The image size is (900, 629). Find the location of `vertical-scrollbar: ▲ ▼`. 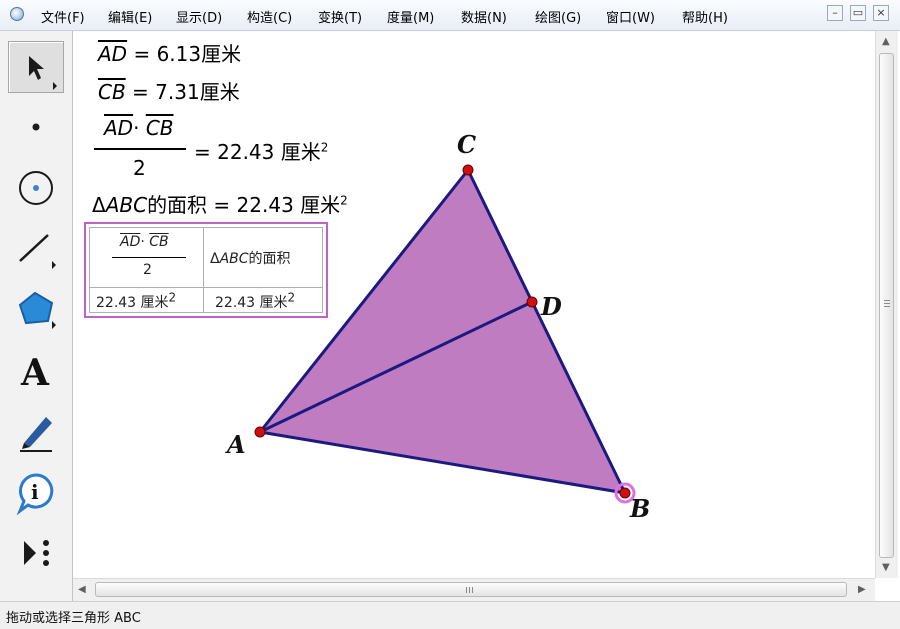

vertical-scrollbar: ▲ ▼ is located at coordinates (886, 304).